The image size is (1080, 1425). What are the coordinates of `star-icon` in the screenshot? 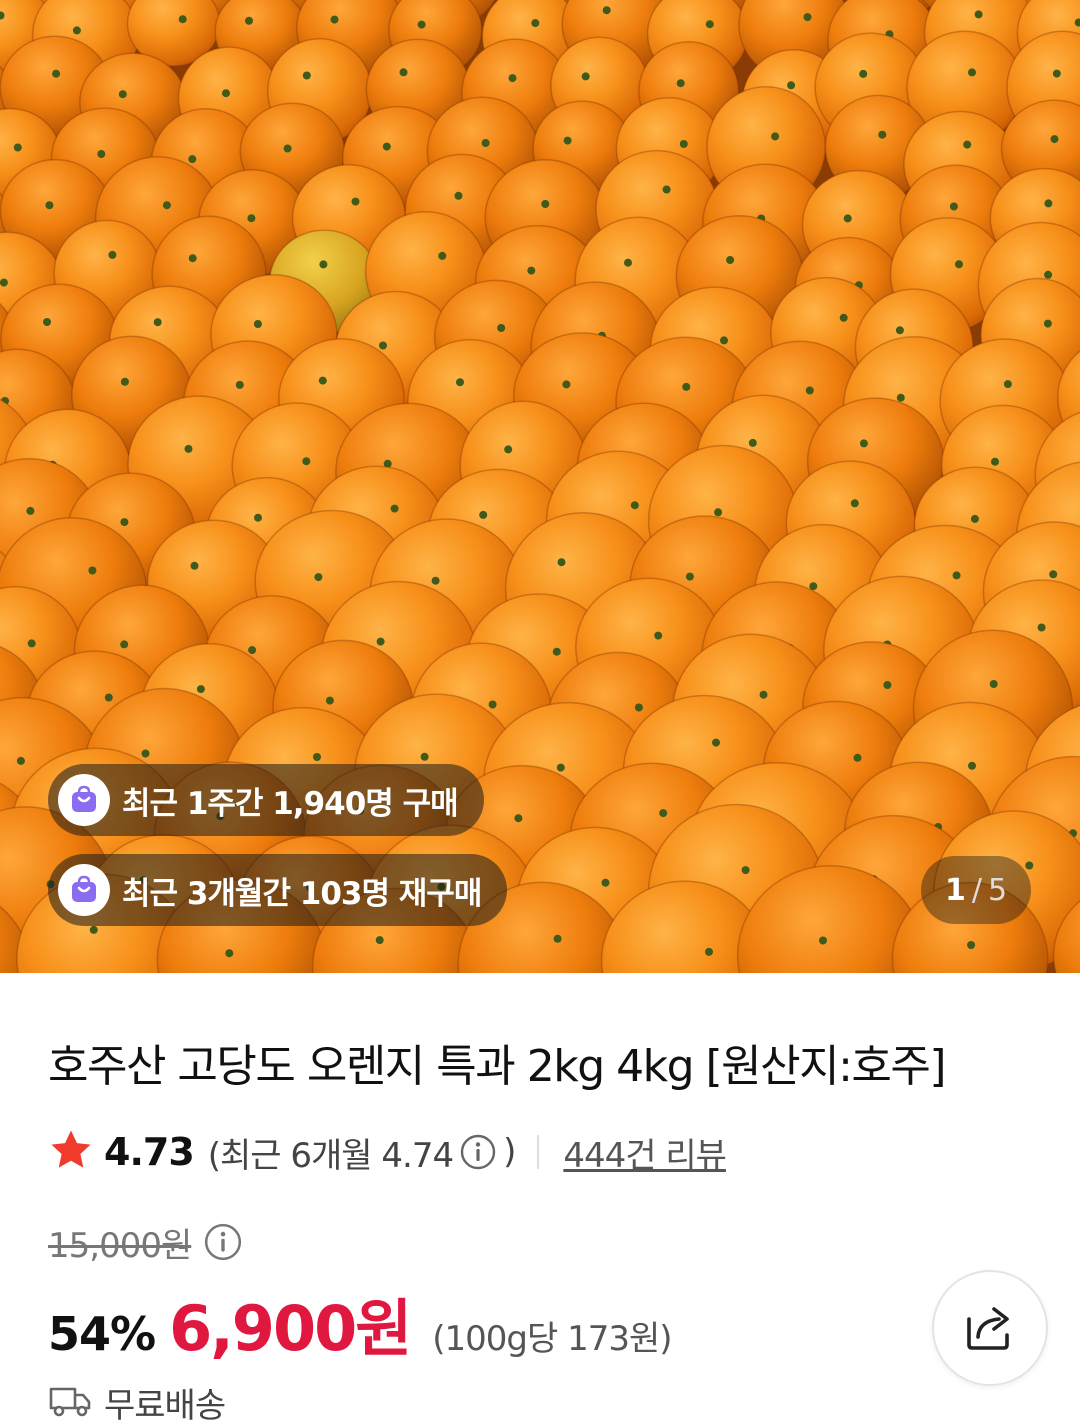 It's located at (71, 1152).